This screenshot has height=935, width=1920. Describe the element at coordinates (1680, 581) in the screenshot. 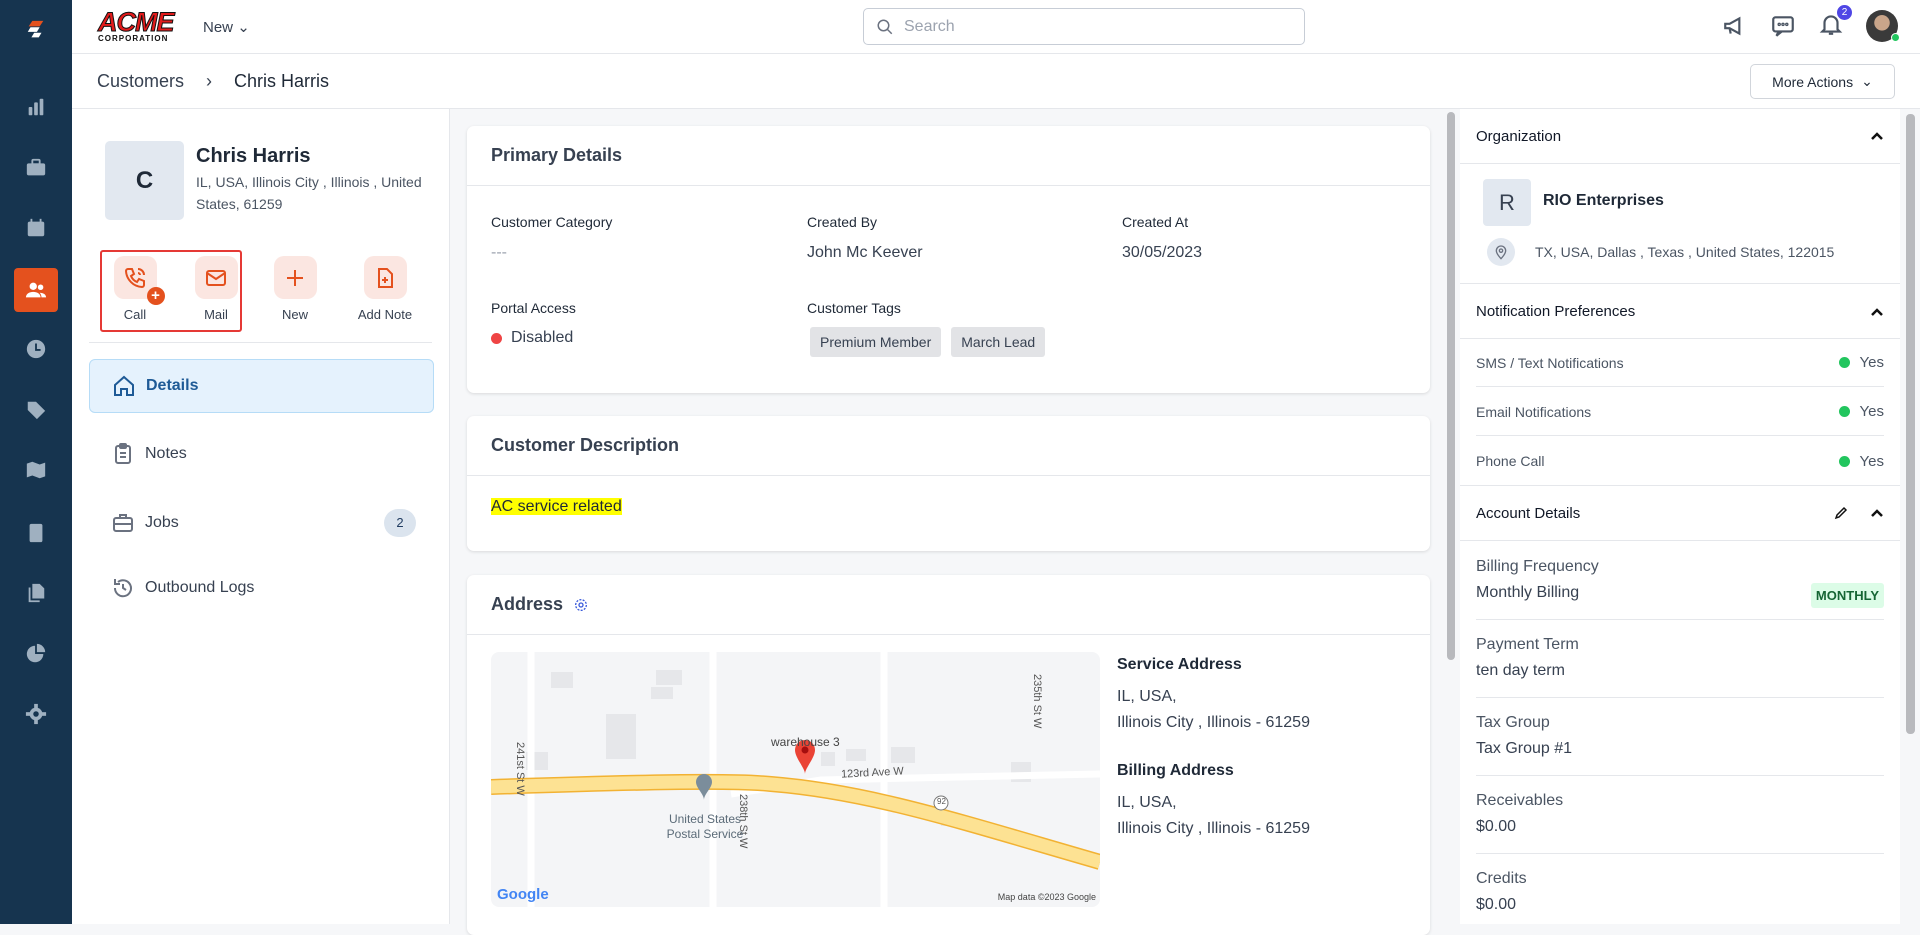

I see `account-row: Billing Frequency Monthly Billing MONTHLY` at that location.